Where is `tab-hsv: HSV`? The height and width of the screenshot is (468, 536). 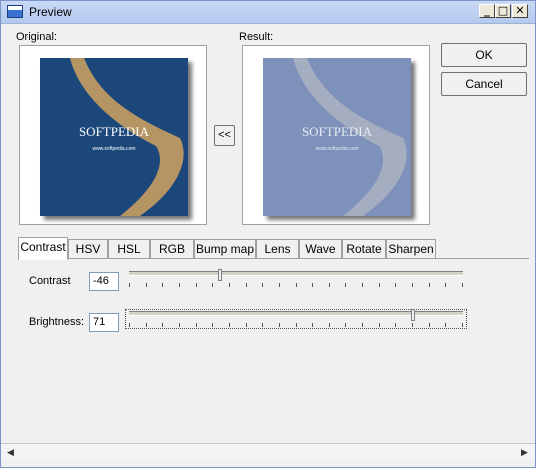
tab-hsv: HSV is located at coordinates (88, 249).